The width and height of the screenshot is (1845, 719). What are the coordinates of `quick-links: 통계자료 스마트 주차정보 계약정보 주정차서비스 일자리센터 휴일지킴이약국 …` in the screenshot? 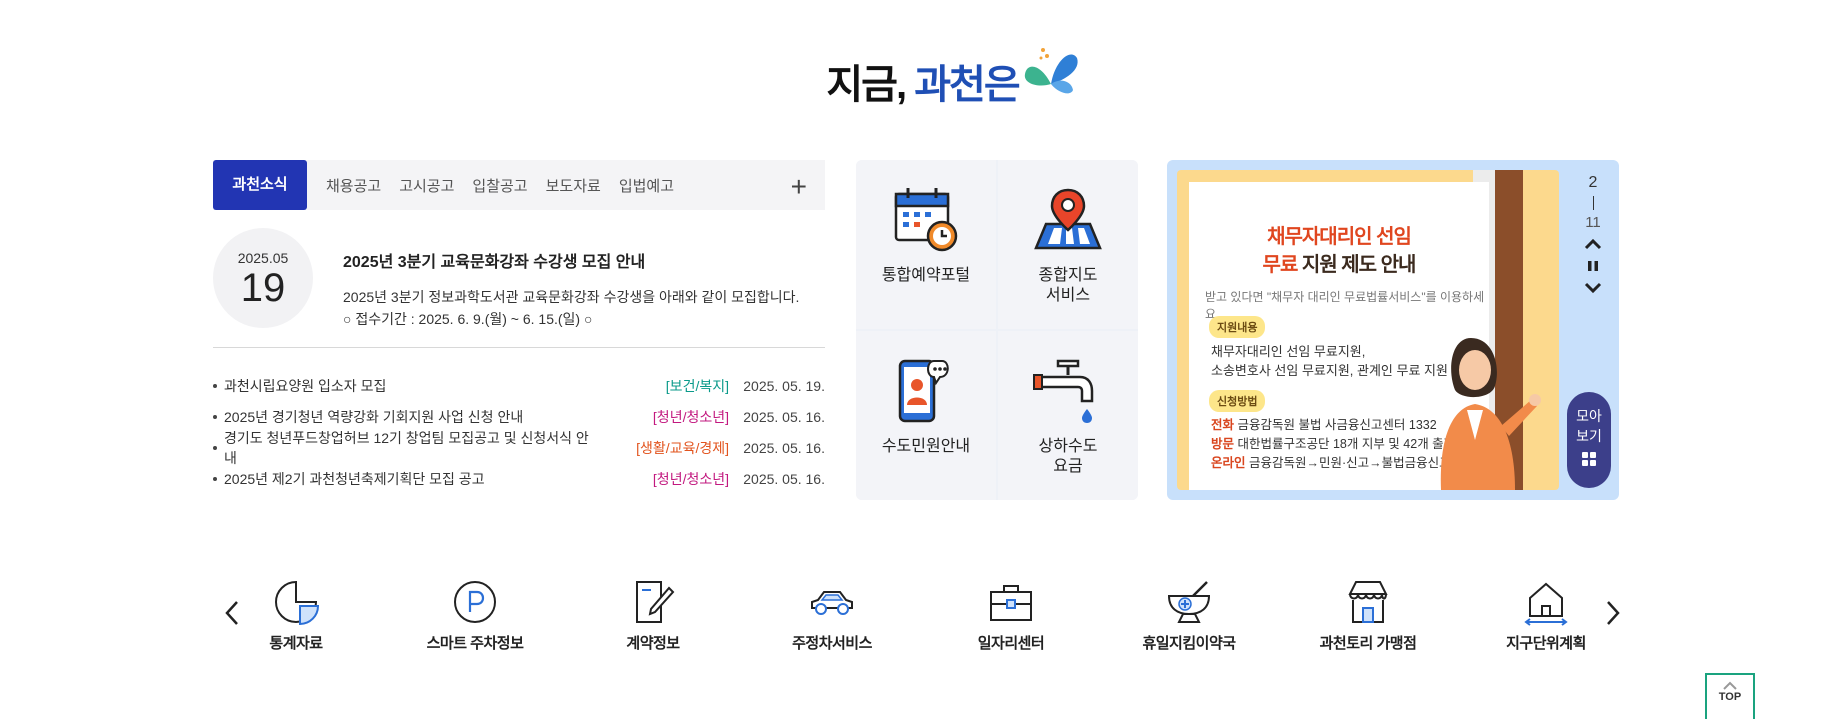 It's located at (922, 618).